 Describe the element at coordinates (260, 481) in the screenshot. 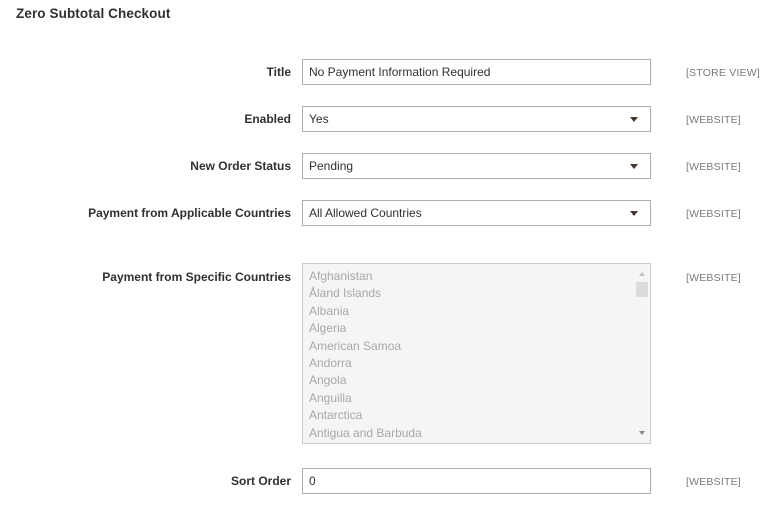

I see `sort-order-label: Sort Order` at that location.